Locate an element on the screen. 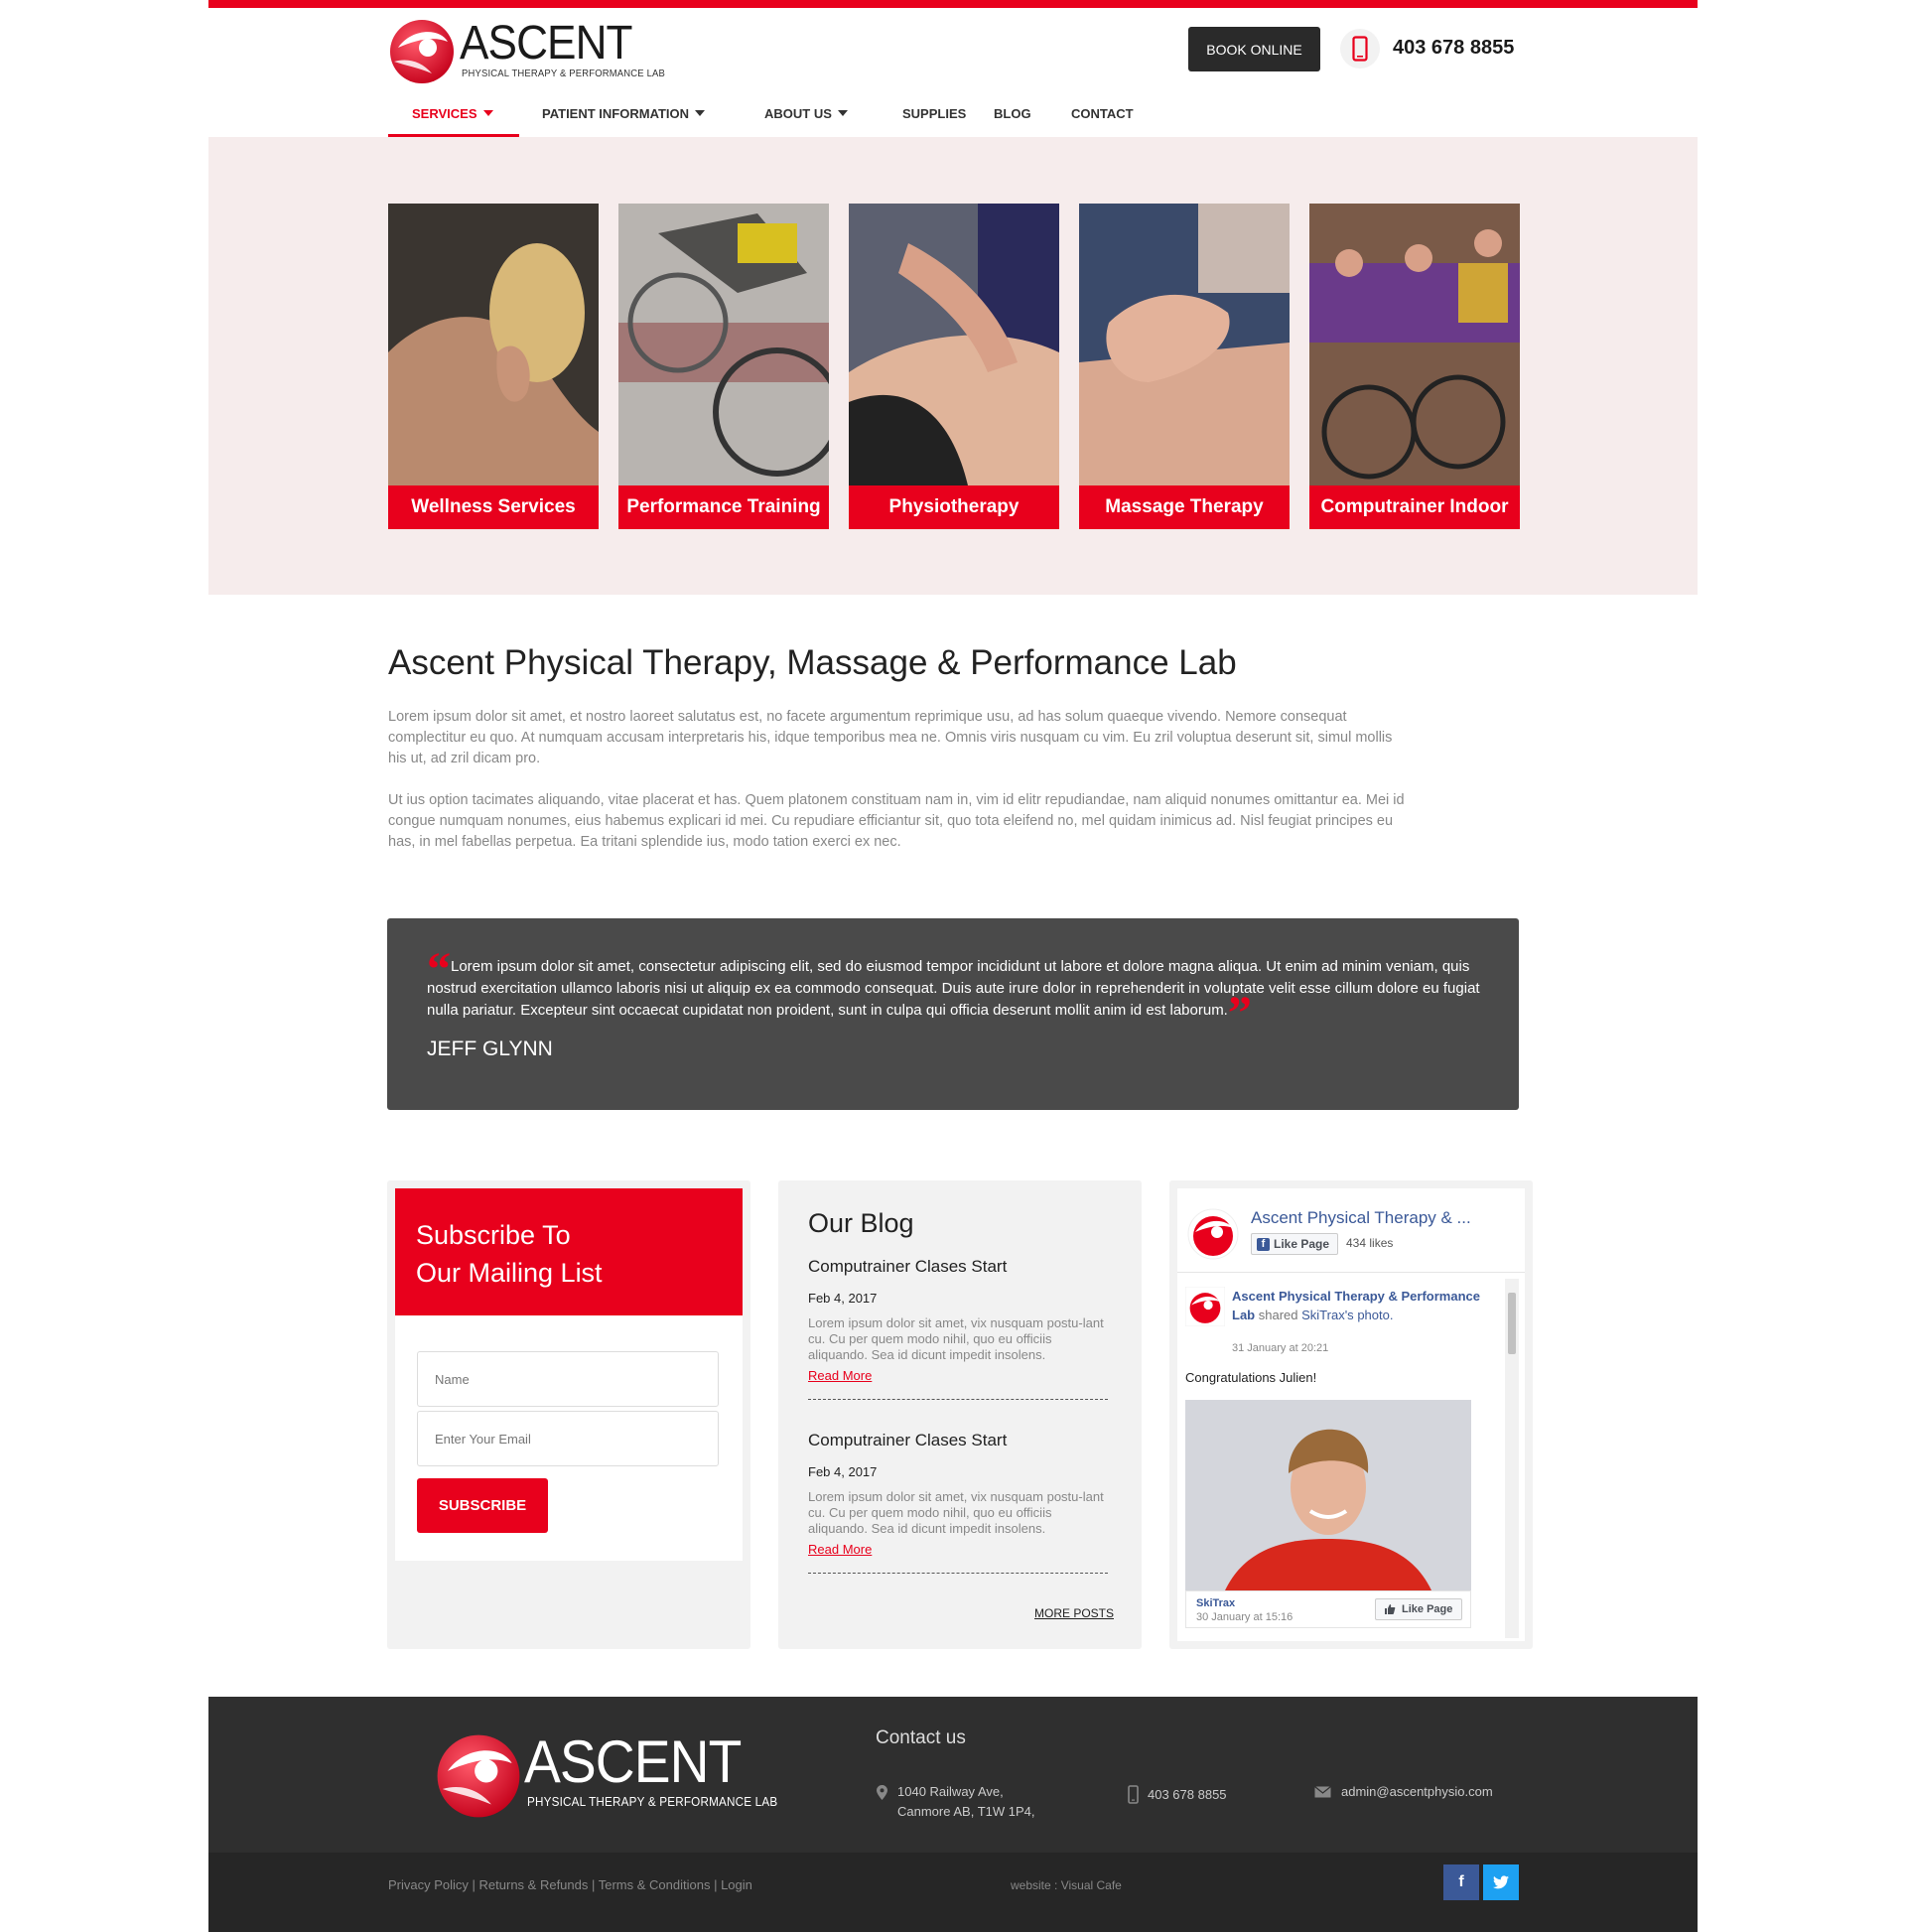 Image resolution: width=1906 pixels, height=1932 pixels. post-message: Congratulations Julien! is located at coordinates (1251, 1377).